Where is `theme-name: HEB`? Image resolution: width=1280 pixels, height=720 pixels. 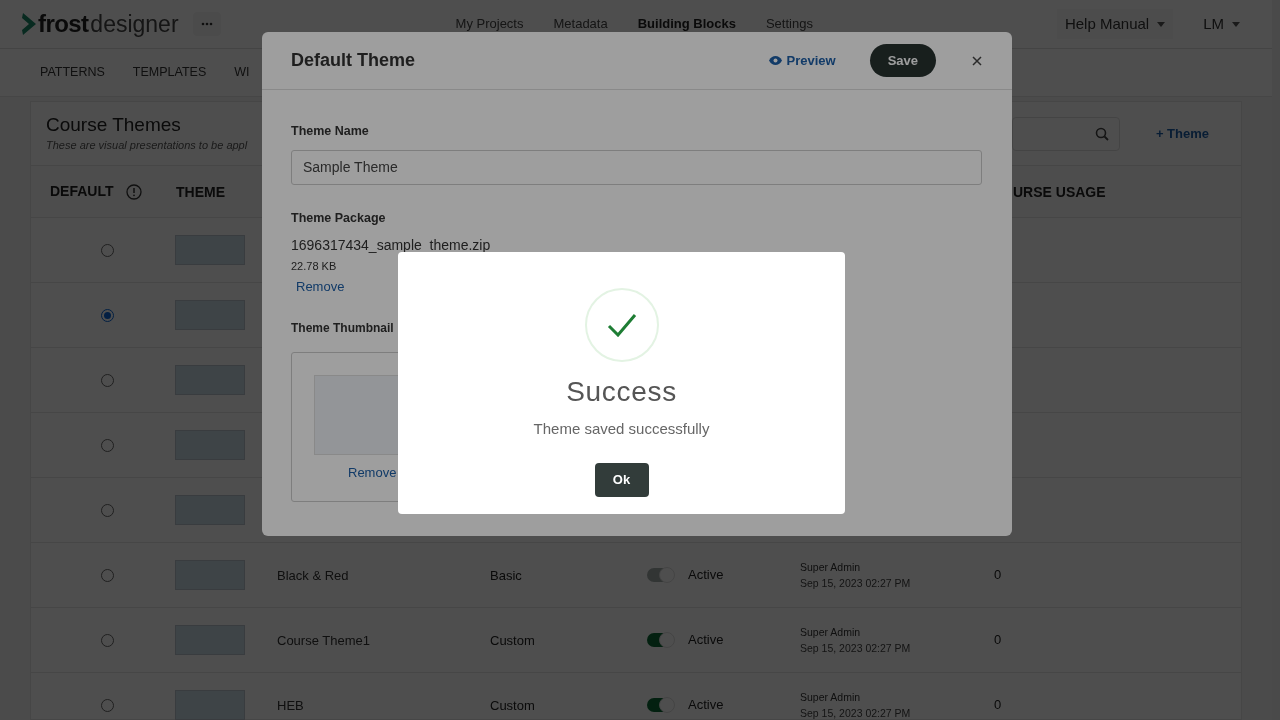
theme-name: HEB is located at coordinates (290, 705).